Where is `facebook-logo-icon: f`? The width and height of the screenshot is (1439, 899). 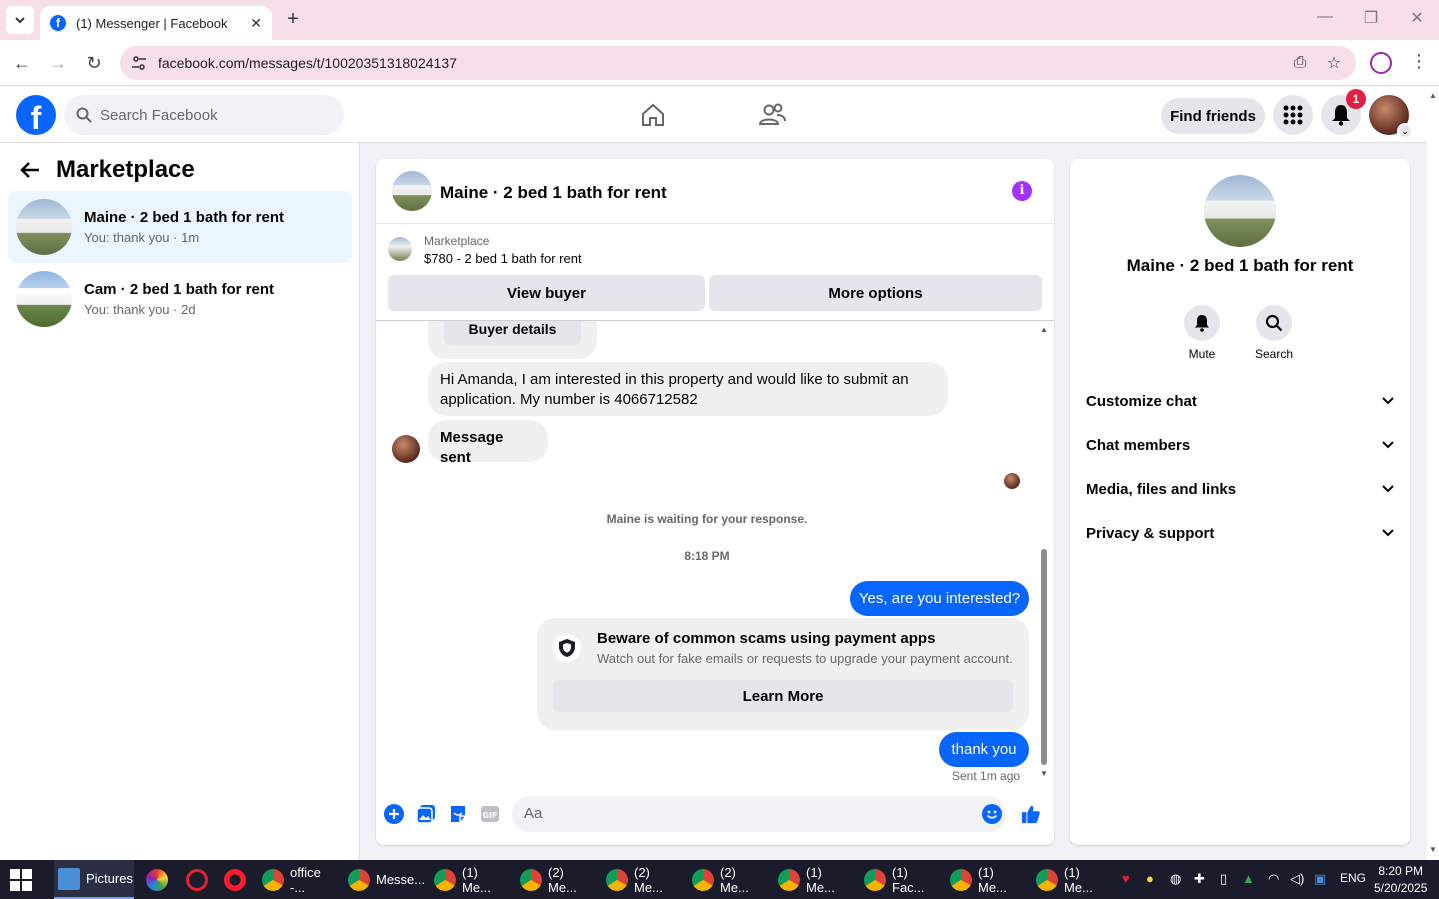 facebook-logo-icon: f is located at coordinates (36, 115).